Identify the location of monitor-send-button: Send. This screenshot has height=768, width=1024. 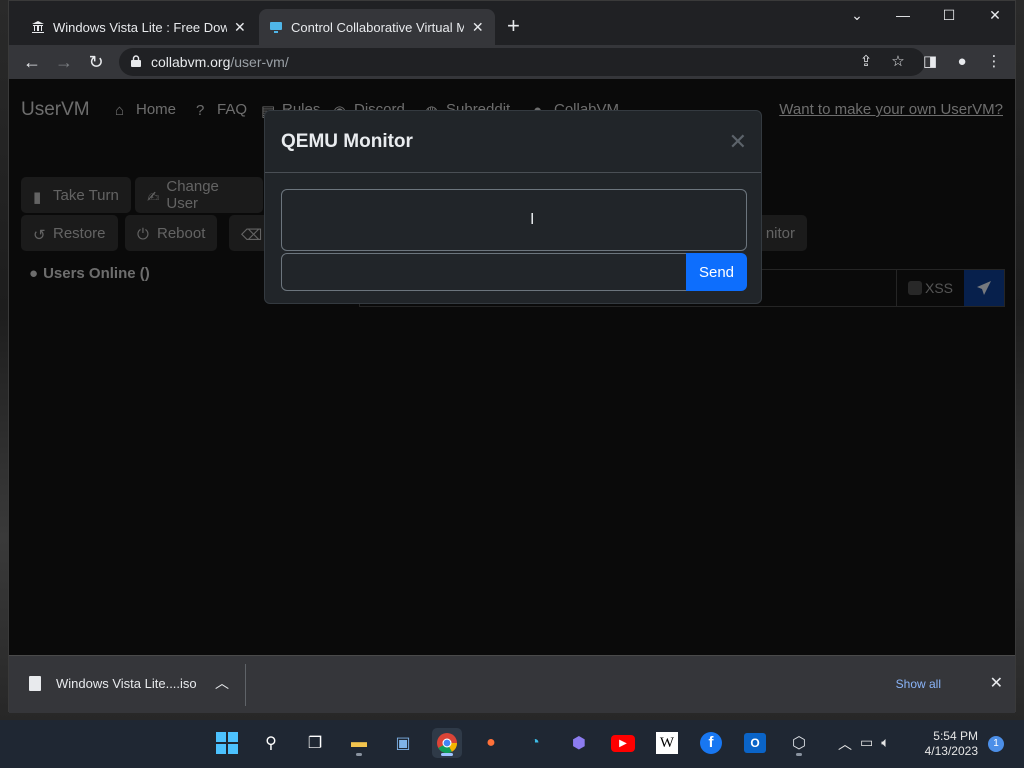
(716, 272).